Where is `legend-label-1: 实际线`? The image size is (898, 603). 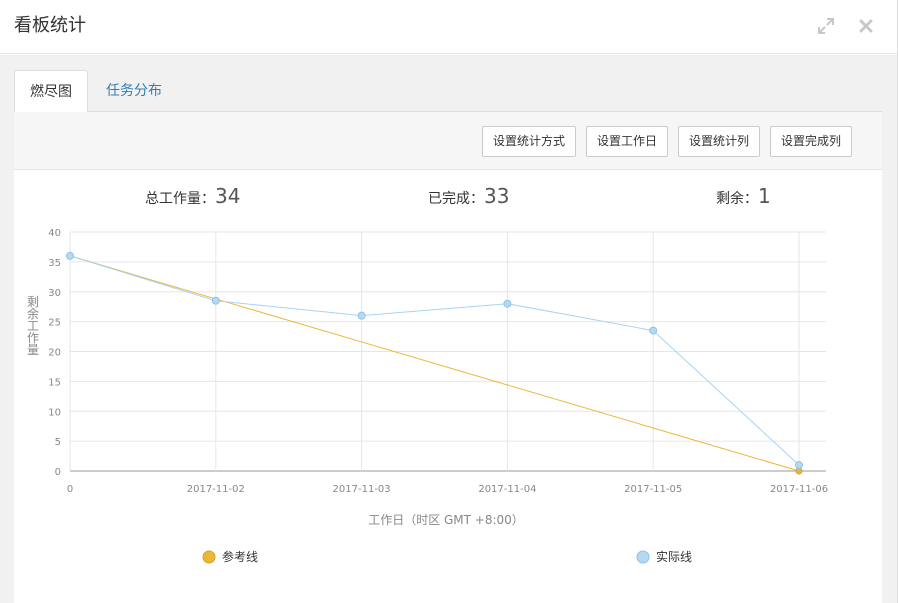 legend-label-1: 实际线 is located at coordinates (674, 556).